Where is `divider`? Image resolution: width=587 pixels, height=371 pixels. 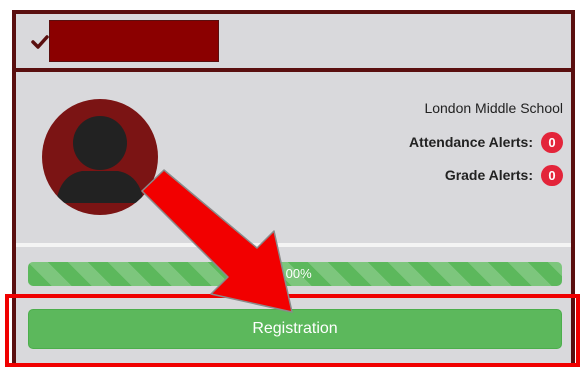 divider is located at coordinates (293, 245).